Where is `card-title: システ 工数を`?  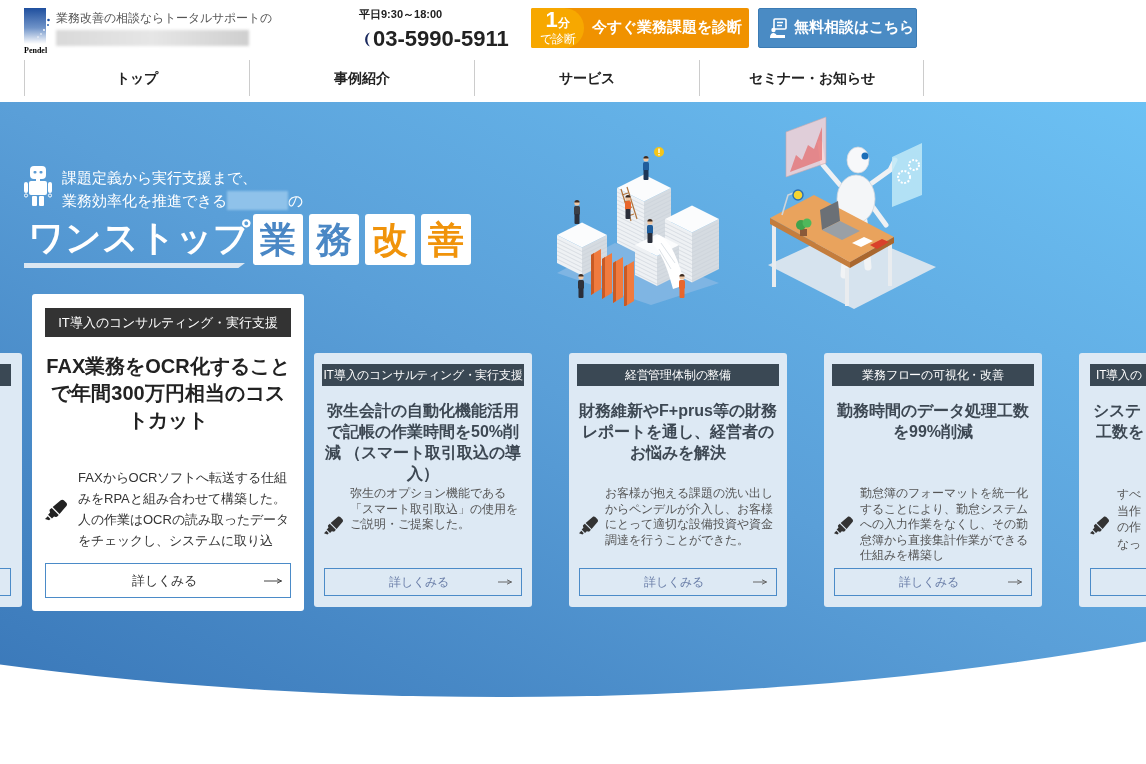
card-title: システ 工数を is located at coordinates (1118, 421).